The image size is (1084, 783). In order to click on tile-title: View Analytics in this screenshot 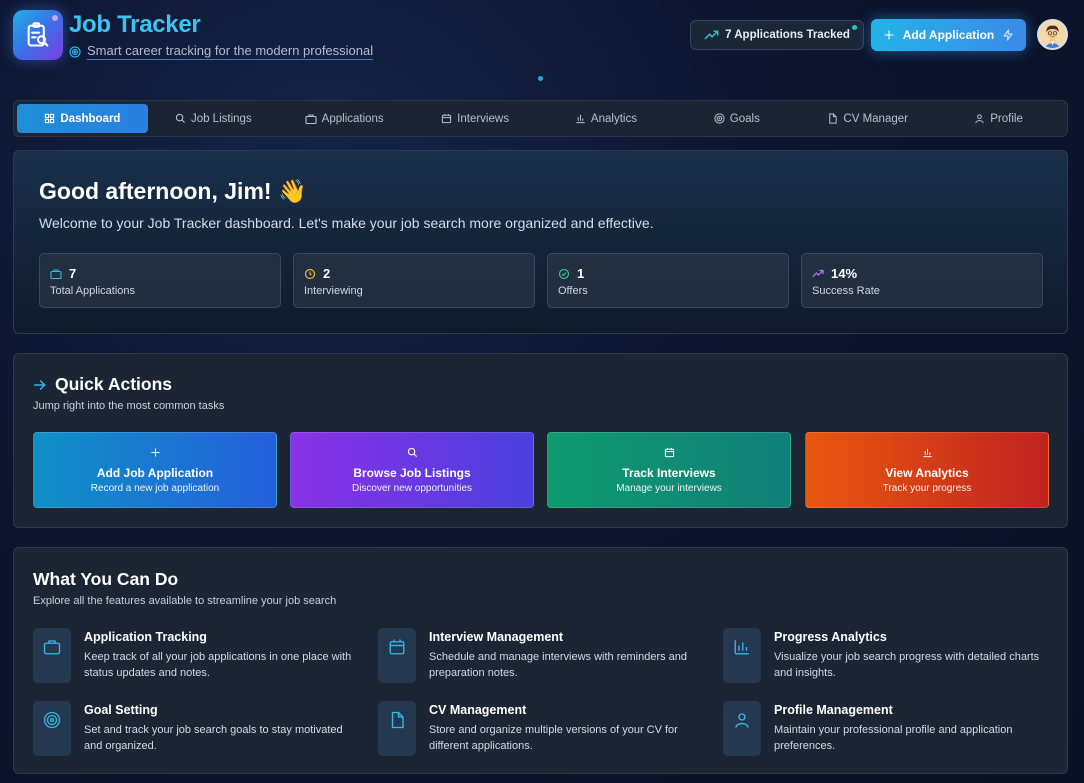, I will do `click(927, 472)`.